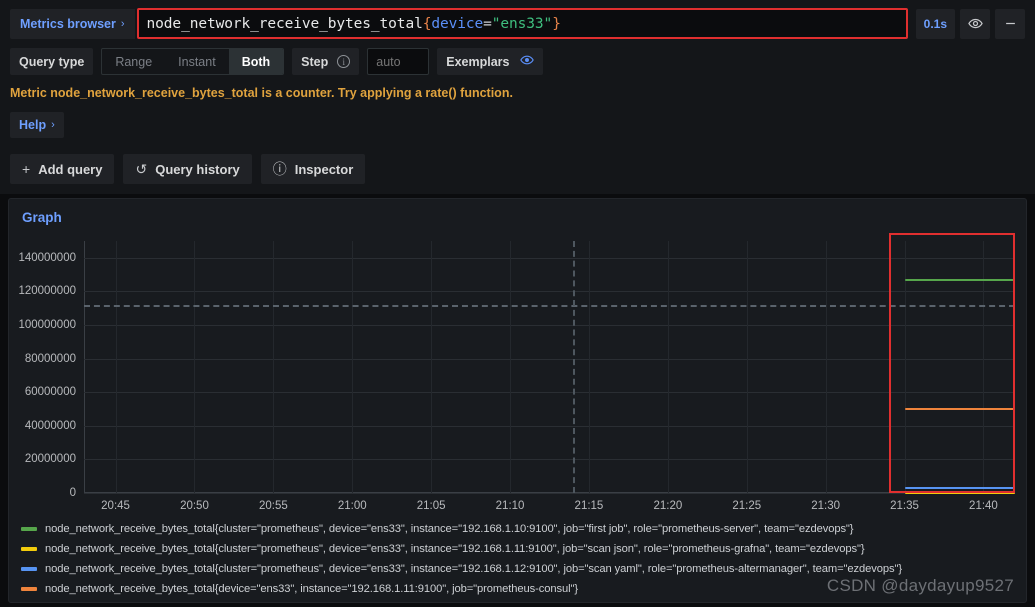 The image size is (1035, 607). Describe the element at coordinates (47, 257) in the screenshot. I see `y-axis-tick-label: 140000000` at that location.